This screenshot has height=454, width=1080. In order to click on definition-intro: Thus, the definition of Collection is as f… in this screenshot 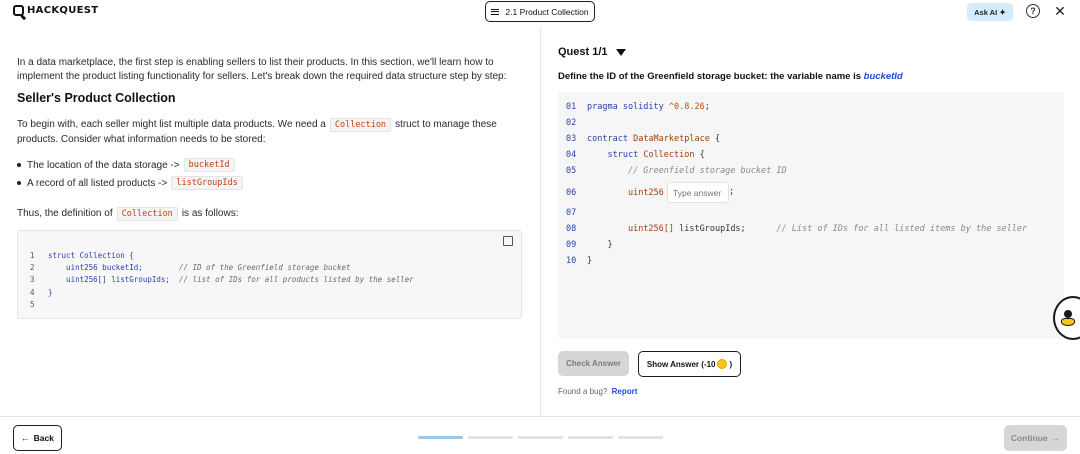, I will do `click(128, 214)`.